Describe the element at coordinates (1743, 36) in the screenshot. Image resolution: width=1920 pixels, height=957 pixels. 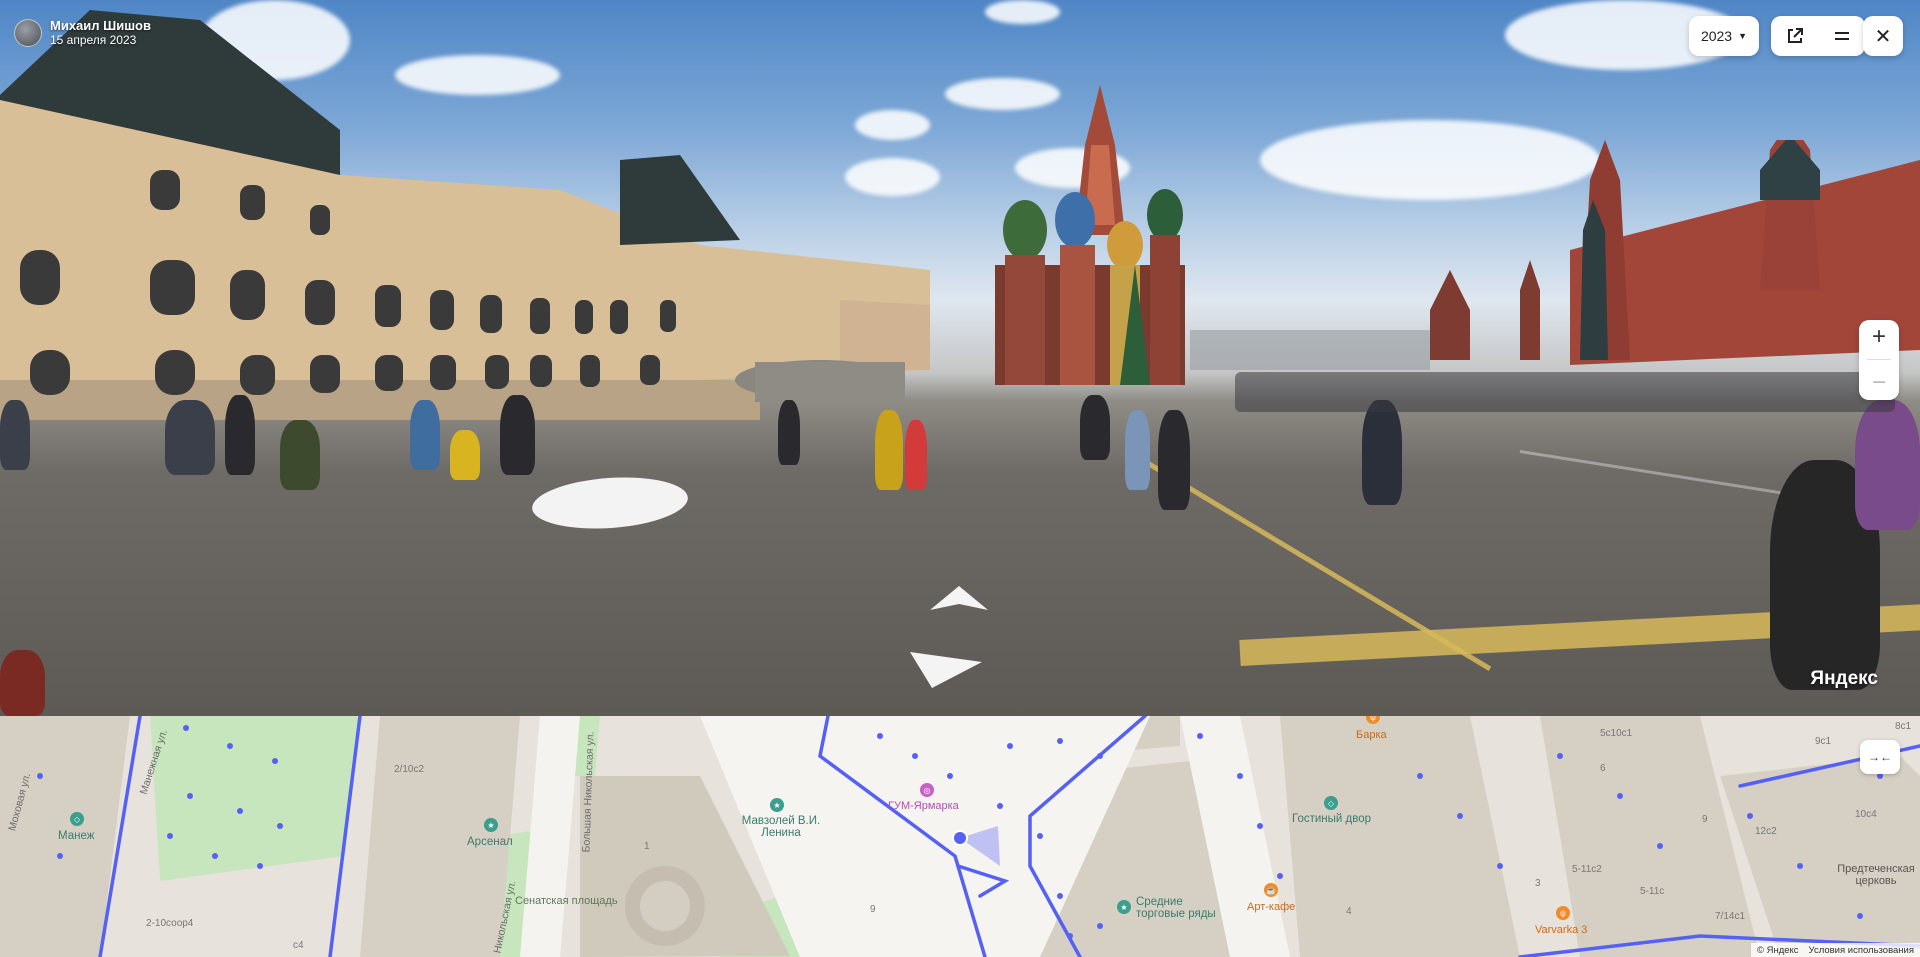
I see `caret-down-icon: ▼` at that location.